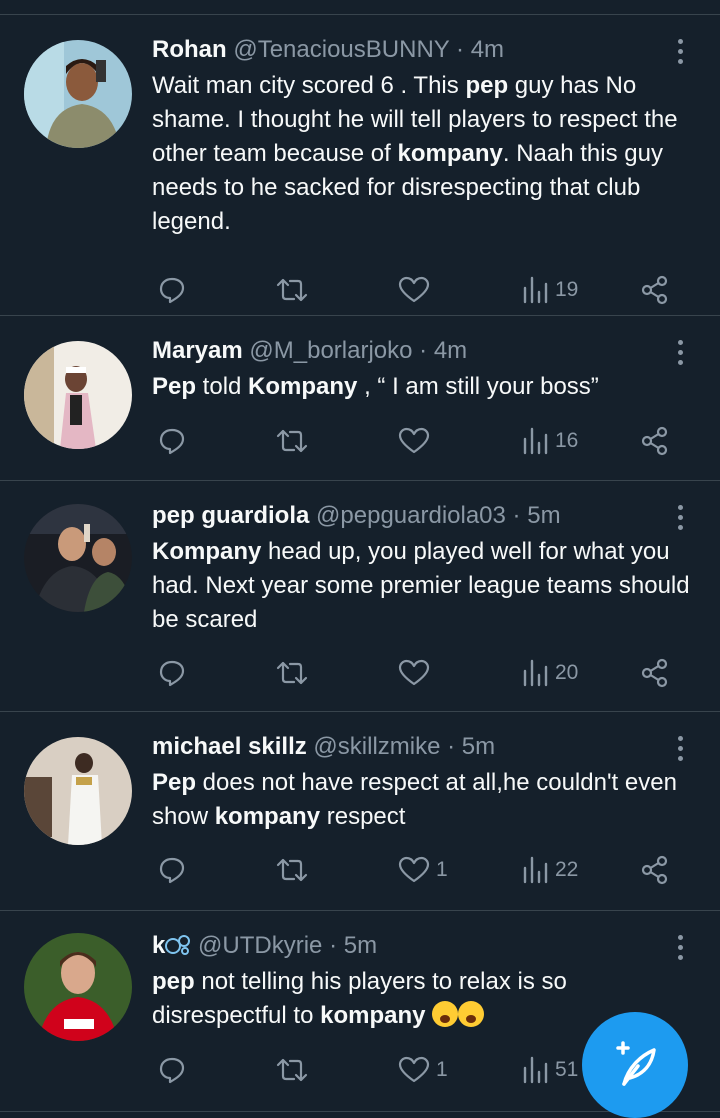 The width and height of the screenshot is (720, 1118). What do you see at coordinates (158, 945) in the screenshot?
I see `display-name: k` at bounding box center [158, 945].